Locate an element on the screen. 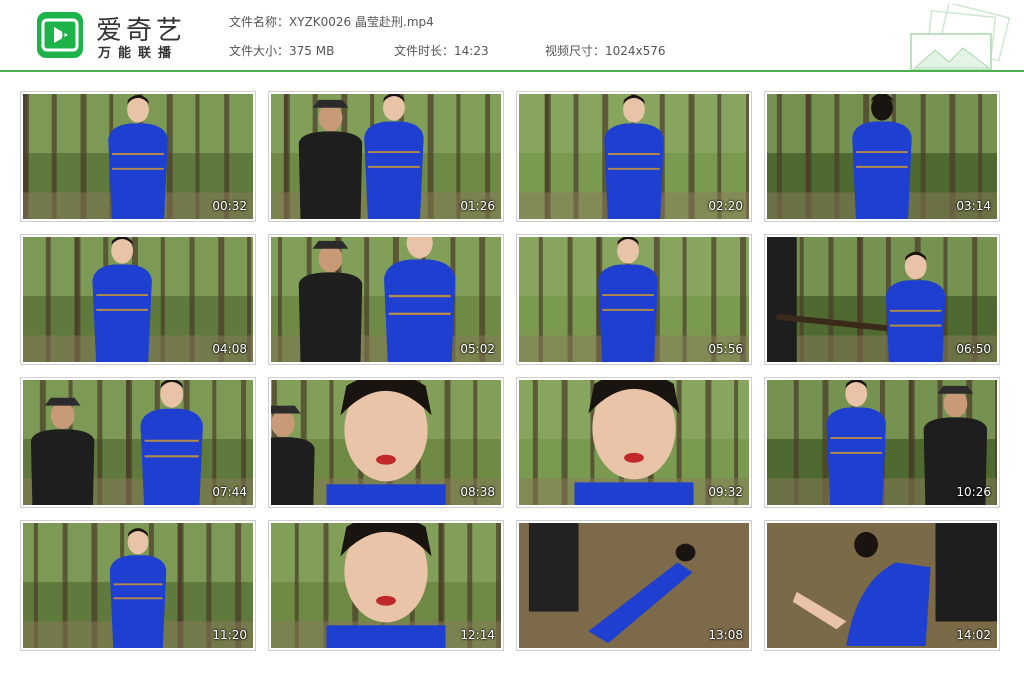 The width and height of the screenshot is (1024, 673). video-thumbnail: 10:26 is located at coordinates (882, 442).